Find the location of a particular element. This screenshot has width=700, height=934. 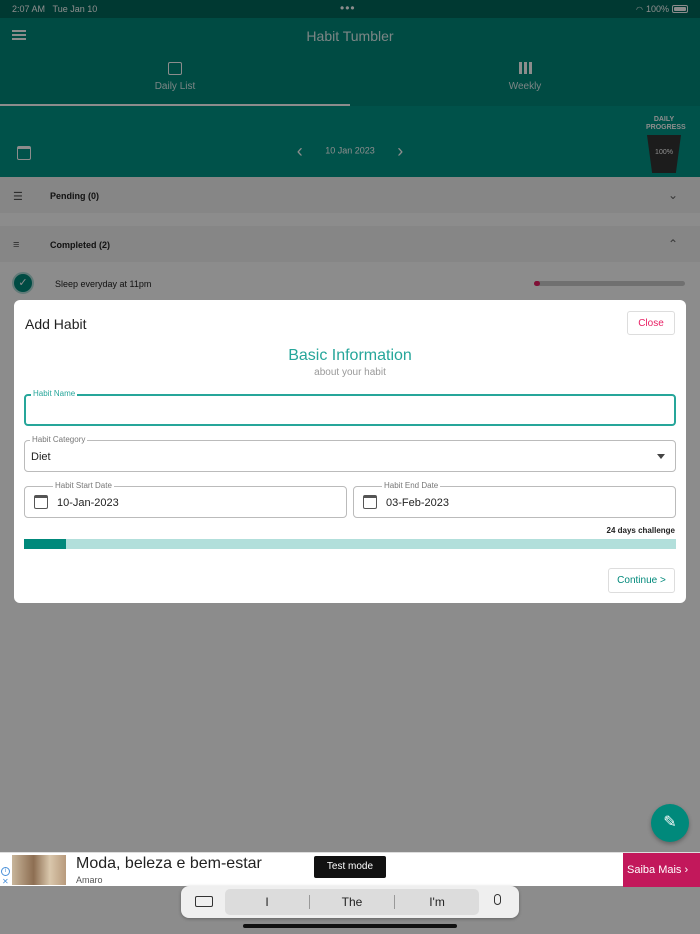

start-date-field: Habit Start Date 10-Jan-2023 is located at coordinates (185, 499).